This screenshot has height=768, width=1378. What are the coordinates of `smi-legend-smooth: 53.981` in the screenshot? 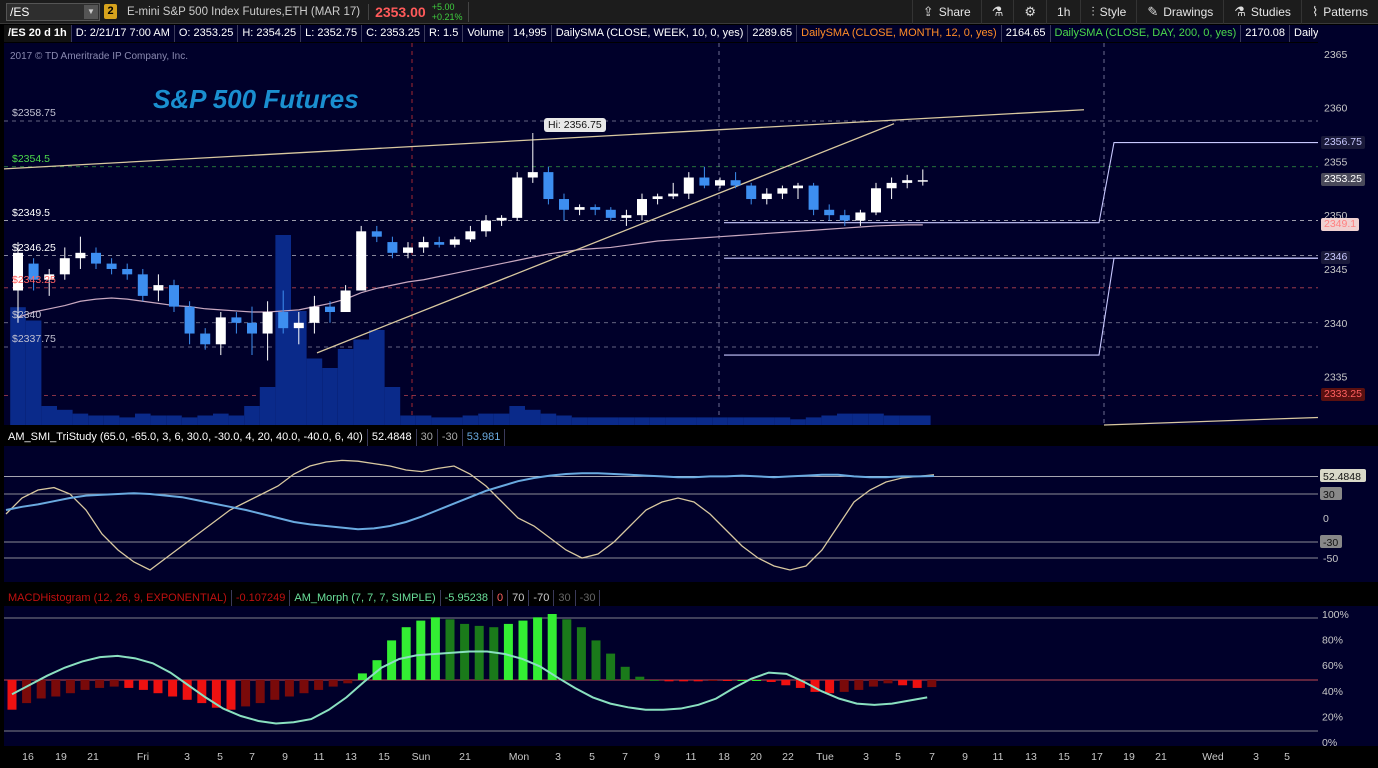 It's located at (484, 437).